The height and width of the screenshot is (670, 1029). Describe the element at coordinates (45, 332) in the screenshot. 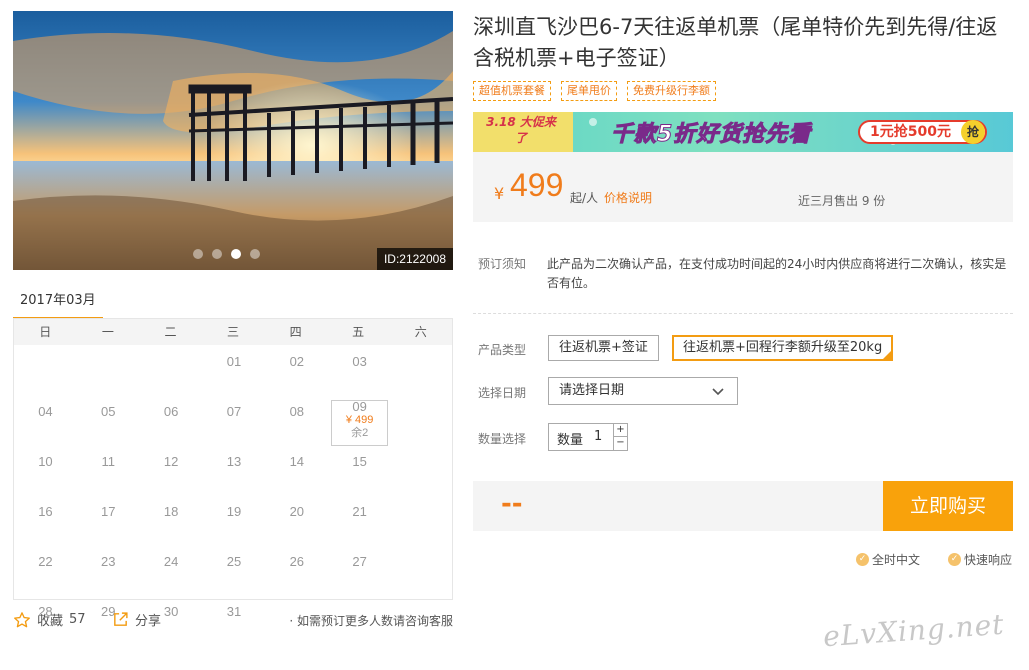

I see `weekday: 日` at that location.